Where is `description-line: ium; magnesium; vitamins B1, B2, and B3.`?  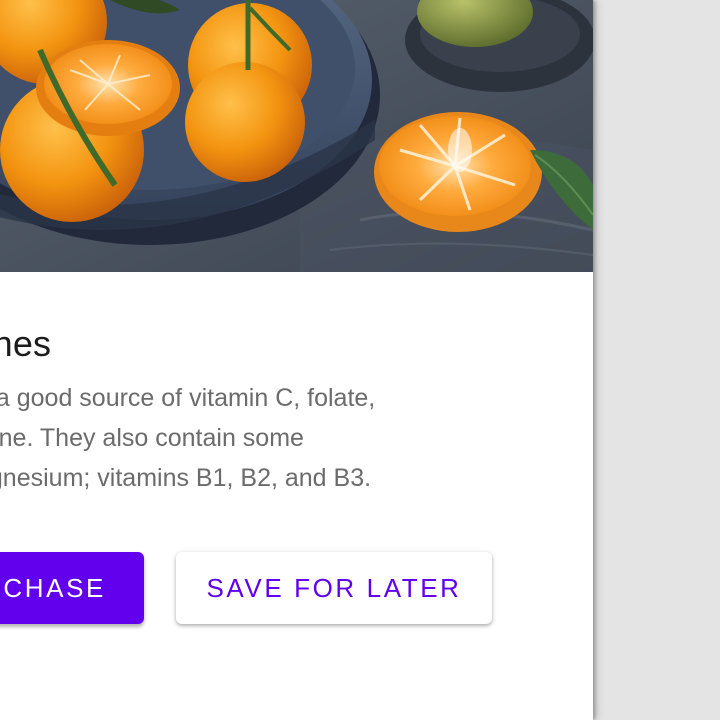
description-line: ium; magnesium; vitamins B1, B2, and B3. is located at coordinates (186, 478).